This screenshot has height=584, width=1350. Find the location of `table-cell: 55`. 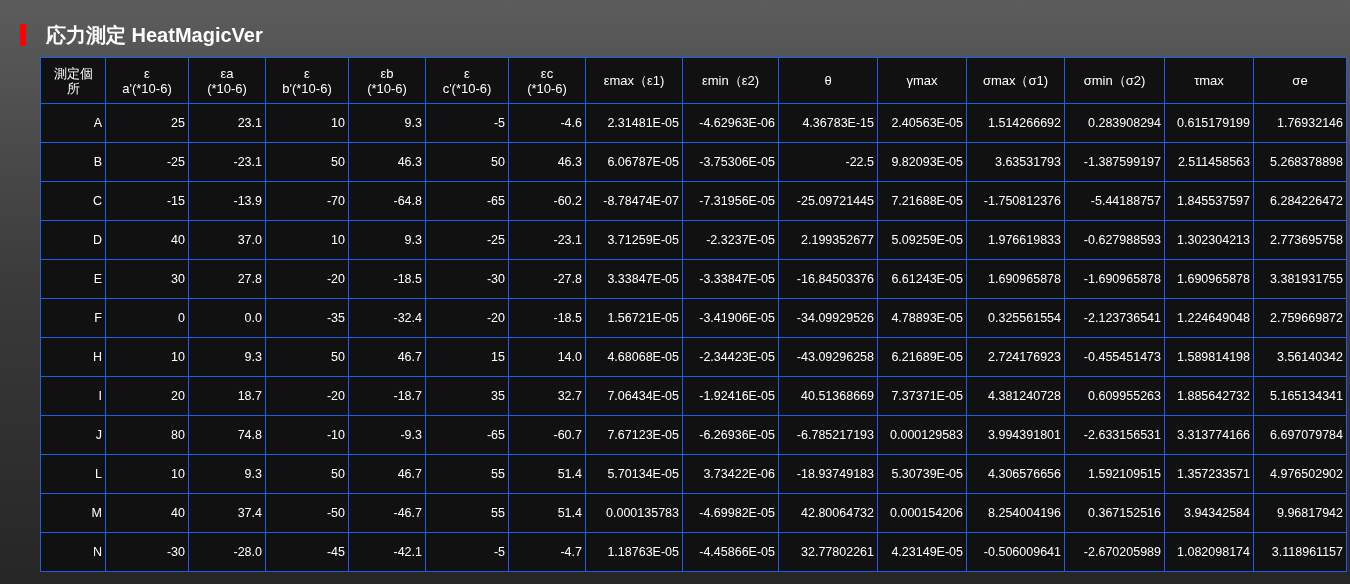

table-cell: 55 is located at coordinates (467, 513).